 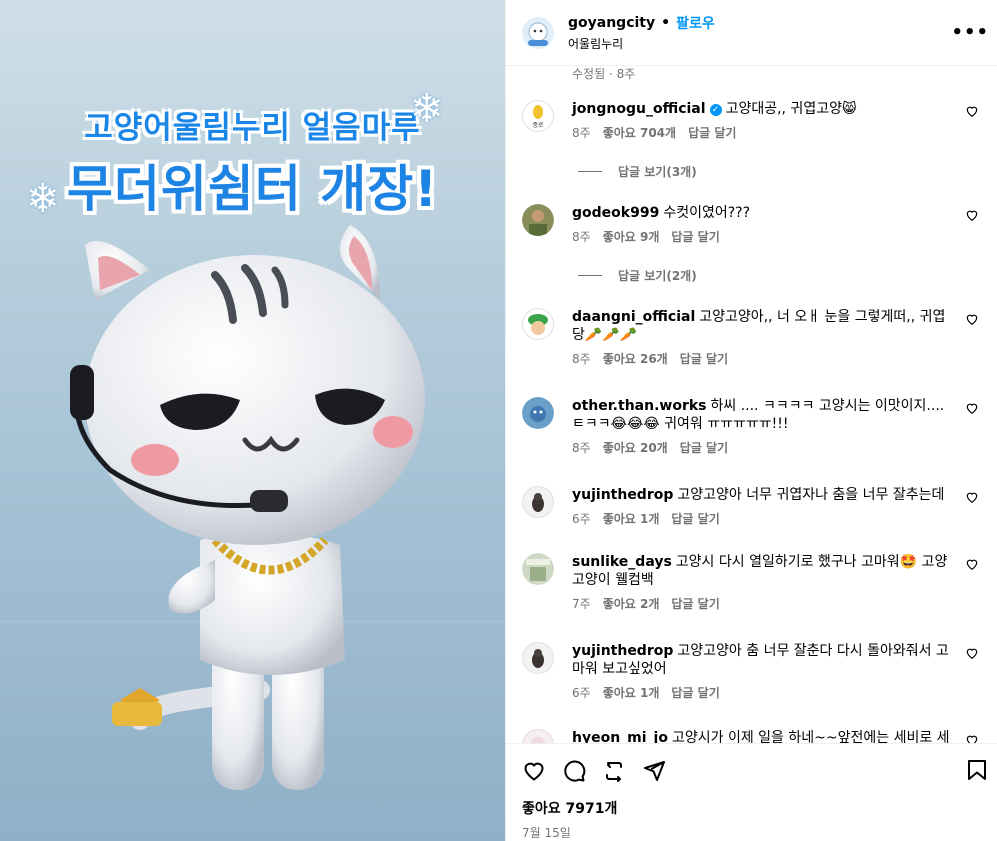 What do you see at coordinates (615, 213) in the screenshot?
I see `comment-username: godeok999` at bounding box center [615, 213].